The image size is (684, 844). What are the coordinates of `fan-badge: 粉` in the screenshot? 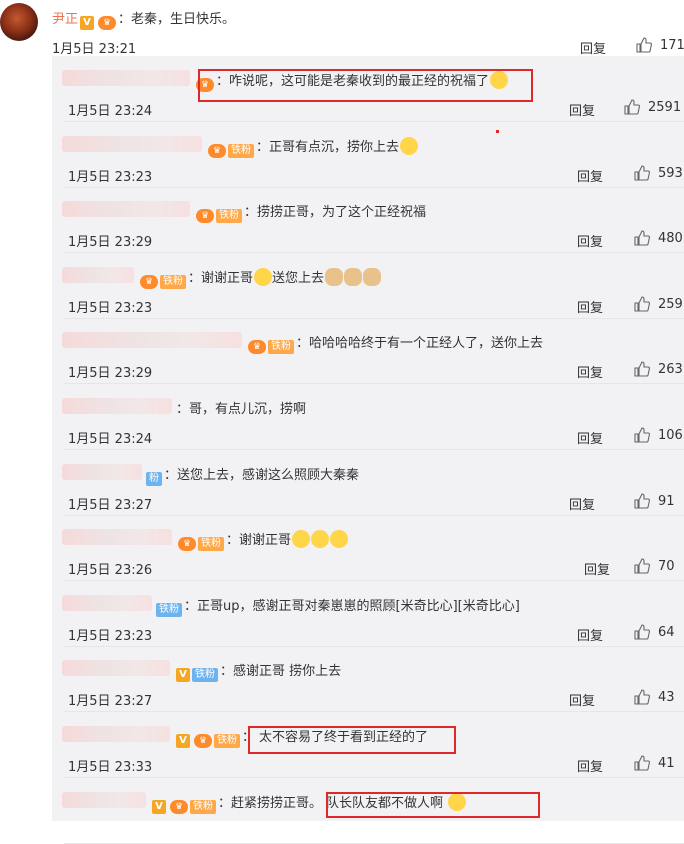 It's located at (154, 478).